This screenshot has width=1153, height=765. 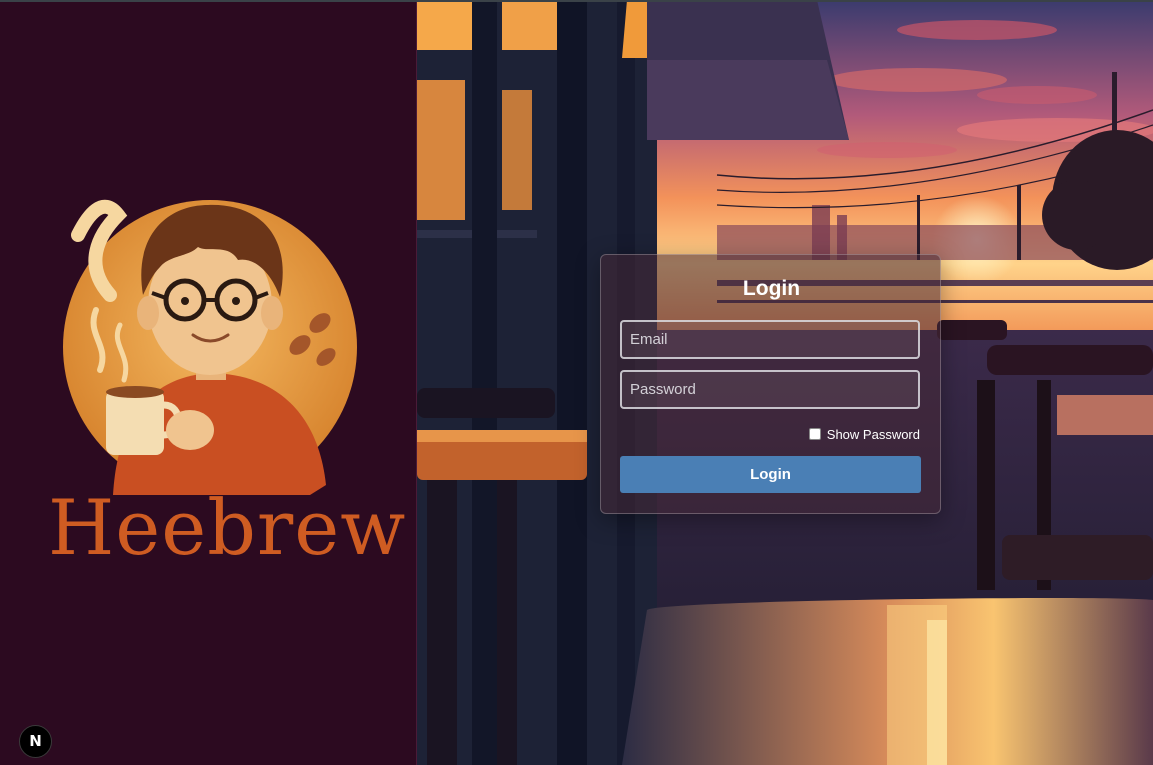 What do you see at coordinates (210, 347) in the screenshot?
I see `coffee-boy-mascot-icon` at bounding box center [210, 347].